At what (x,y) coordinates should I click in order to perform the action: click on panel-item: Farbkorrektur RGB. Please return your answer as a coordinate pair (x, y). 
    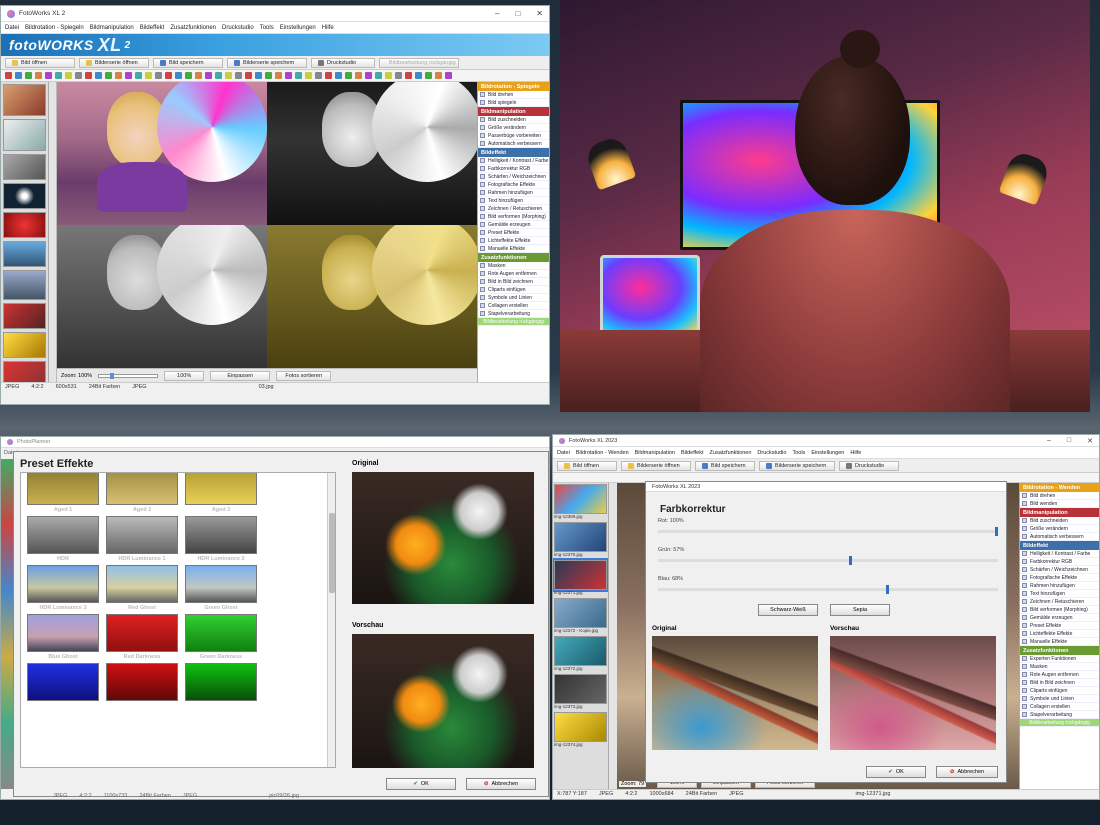
    Looking at the image, I should click on (1059, 562).